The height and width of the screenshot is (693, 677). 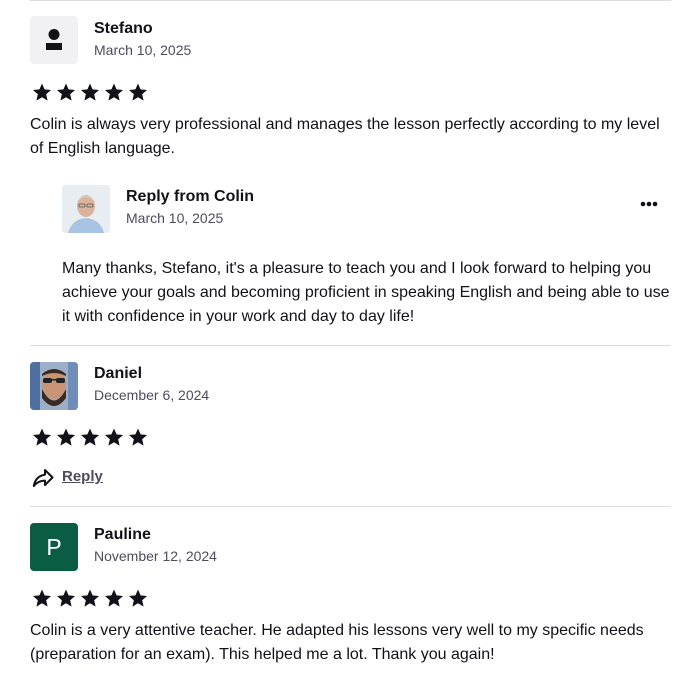 What do you see at coordinates (190, 196) in the screenshot?
I see `reply-title: Reply from Colin` at bounding box center [190, 196].